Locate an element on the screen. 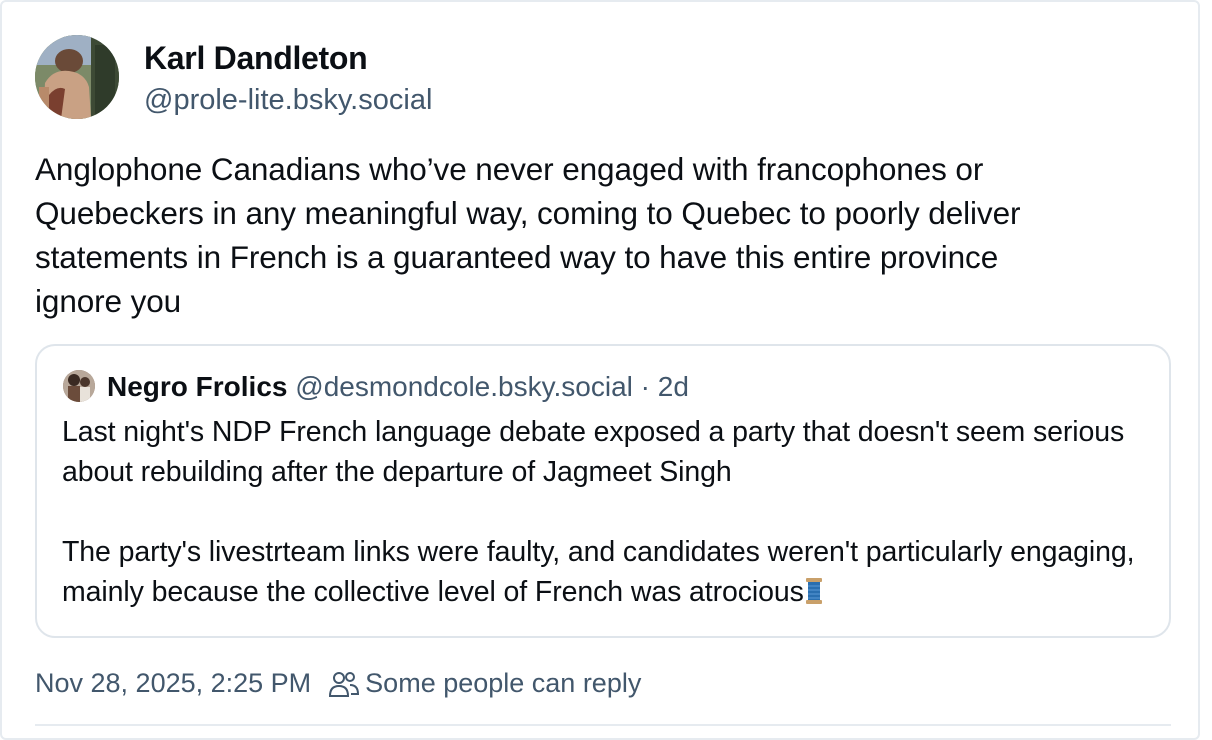 This screenshot has width=1212, height=740. quoted-author-handle: @desmondcole.bsky.social is located at coordinates (464, 386).